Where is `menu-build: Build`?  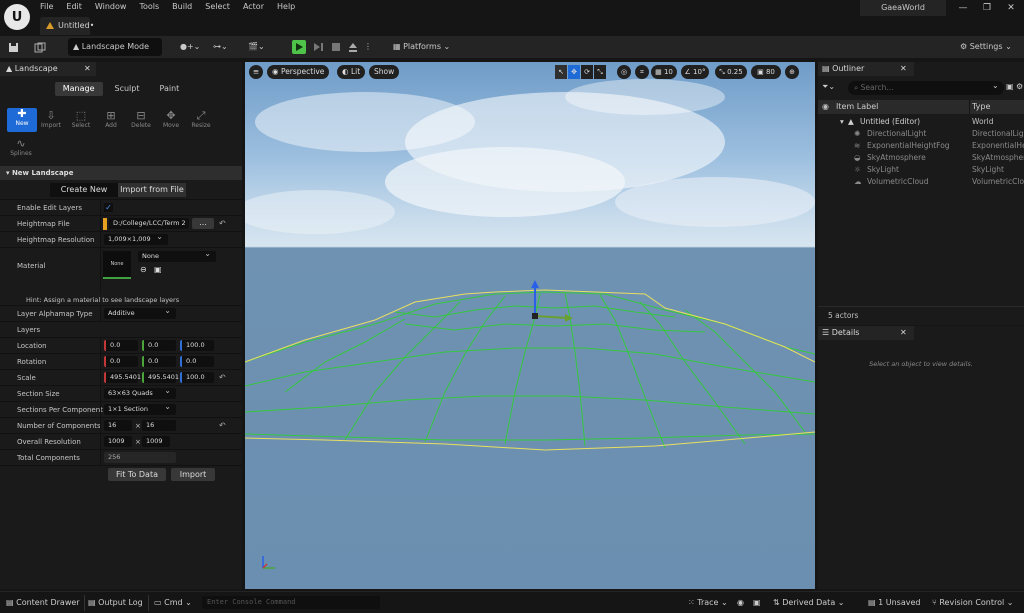 menu-build: Build is located at coordinates (182, 7).